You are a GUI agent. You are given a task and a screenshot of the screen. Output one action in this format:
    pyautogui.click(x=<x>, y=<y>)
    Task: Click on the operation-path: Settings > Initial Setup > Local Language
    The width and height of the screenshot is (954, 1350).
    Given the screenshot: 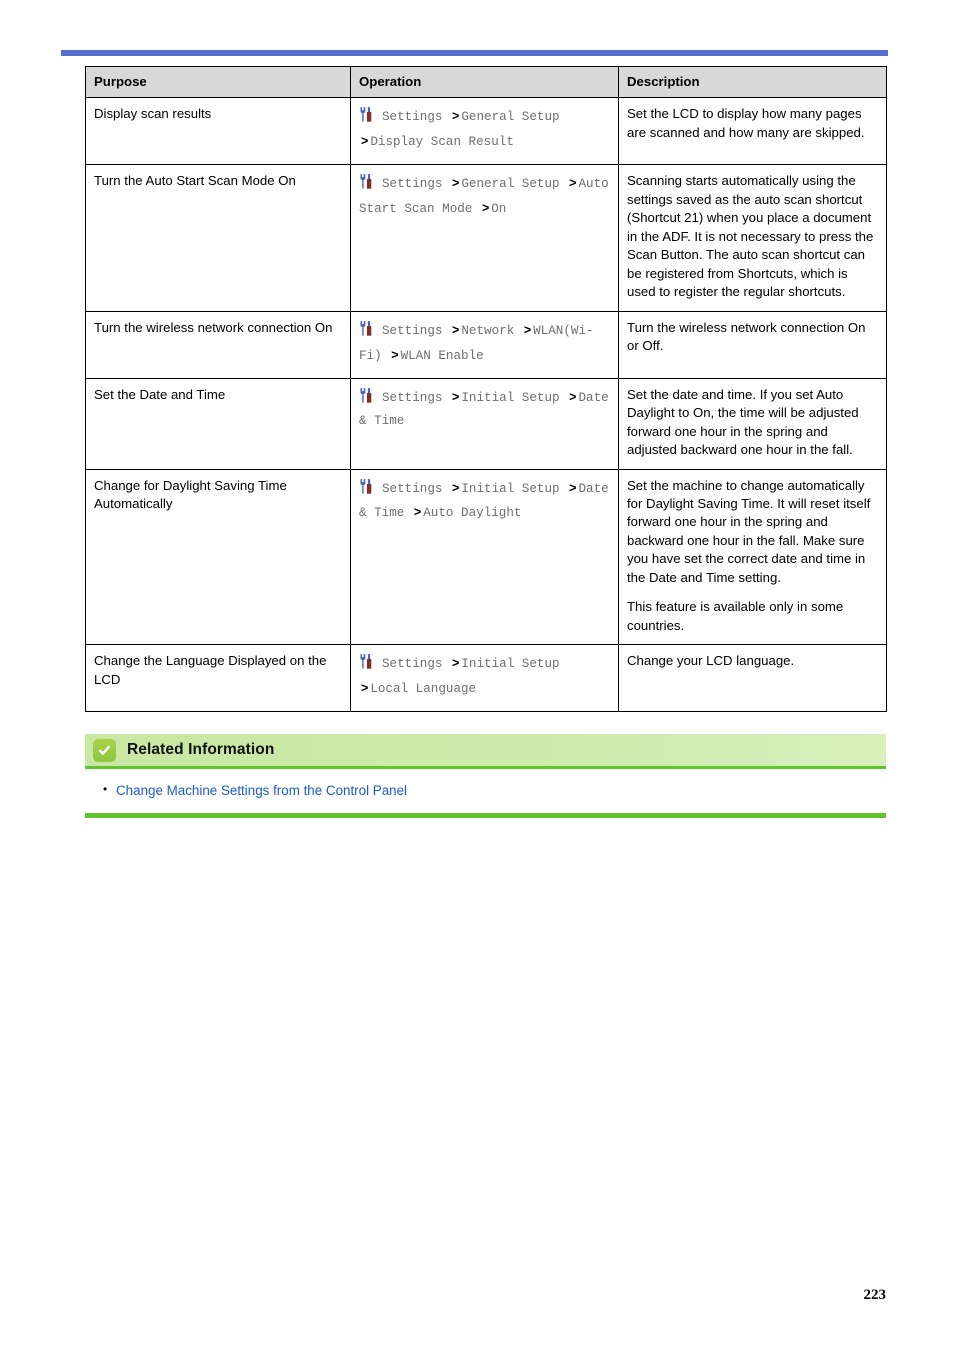 What is the action you would take?
    pyautogui.click(x=484, y=677)
    